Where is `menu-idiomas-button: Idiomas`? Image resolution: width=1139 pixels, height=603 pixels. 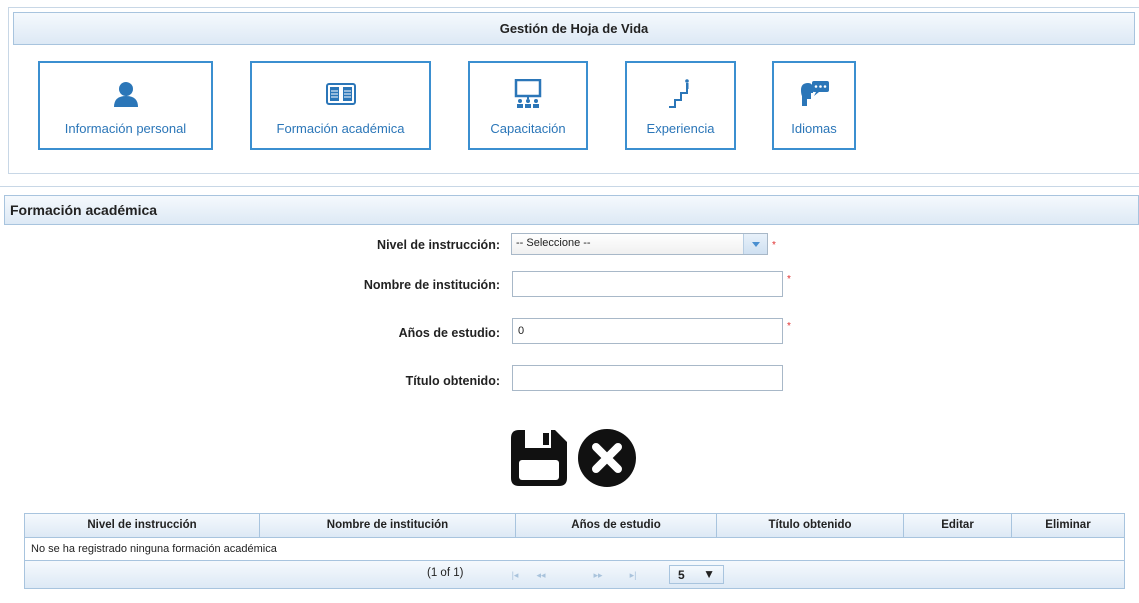
menu-idiomas-button: Idiomas is located at coordinates (814, 105).